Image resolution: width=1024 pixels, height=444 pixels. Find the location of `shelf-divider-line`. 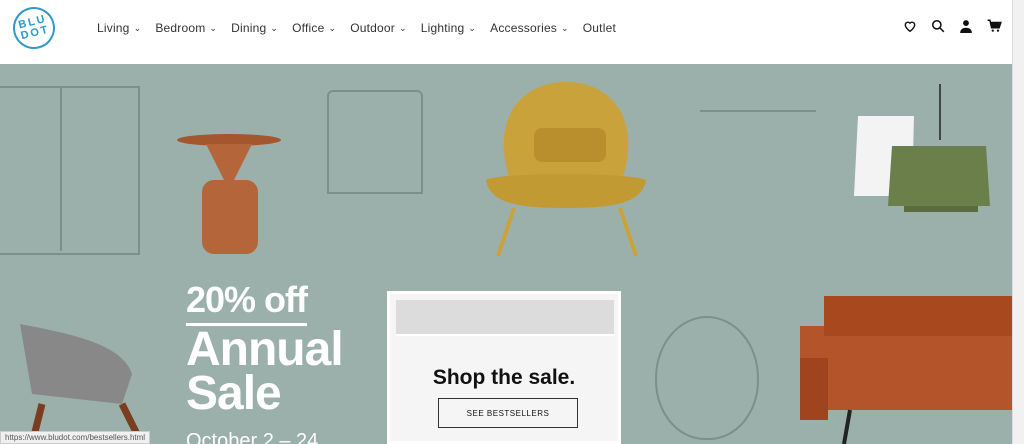

shelf-divider-line is located at coordinates (61, 168).